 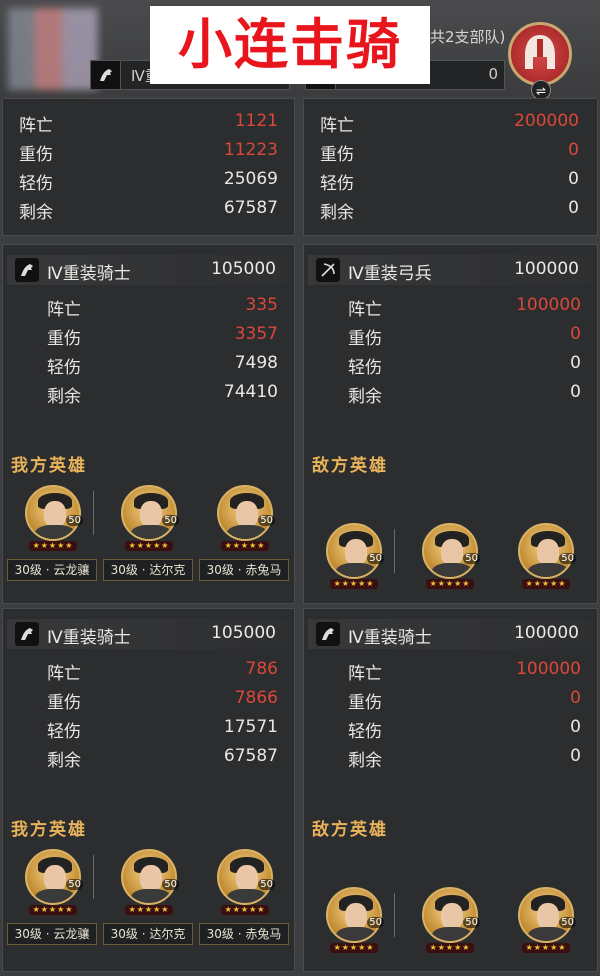 What do you see at coordinates (256, 698) in the screenshot?
I see `stat-value: 7866` at bounding box center [256, 698].